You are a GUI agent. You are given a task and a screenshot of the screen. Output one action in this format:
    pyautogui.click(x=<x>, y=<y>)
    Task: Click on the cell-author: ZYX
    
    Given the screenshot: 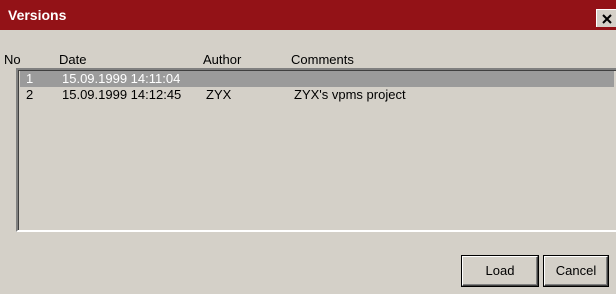 What is the action you would take?
    pyautogui.click(x=219, y=94)
    